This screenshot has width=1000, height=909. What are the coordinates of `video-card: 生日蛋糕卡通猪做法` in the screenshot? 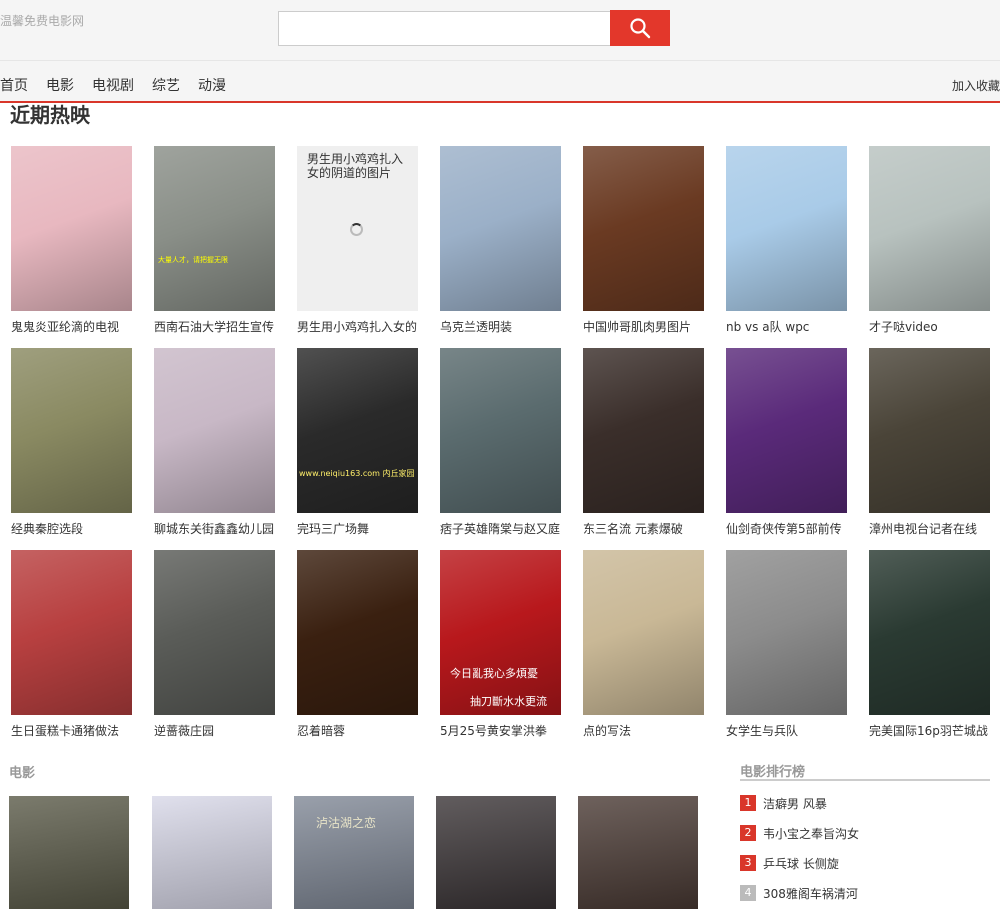 It's located at (71, 650).